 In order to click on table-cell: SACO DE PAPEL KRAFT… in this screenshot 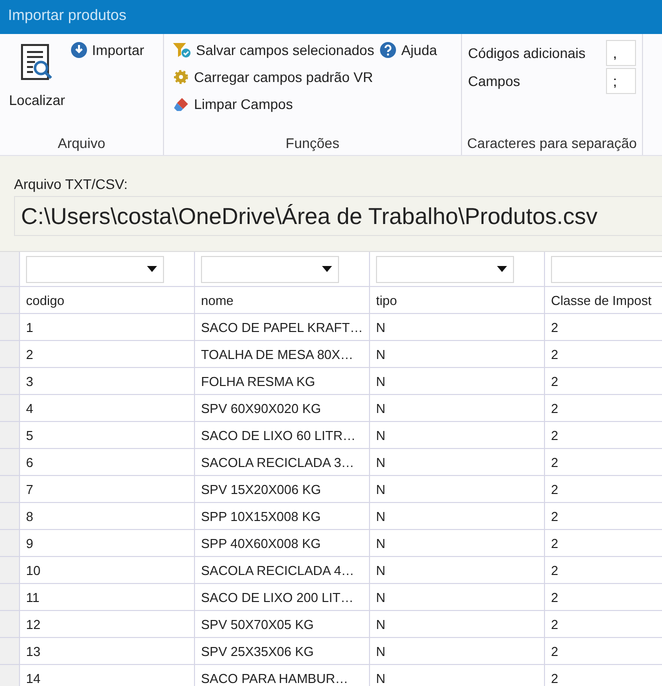, I will do `click(282, 327)`.